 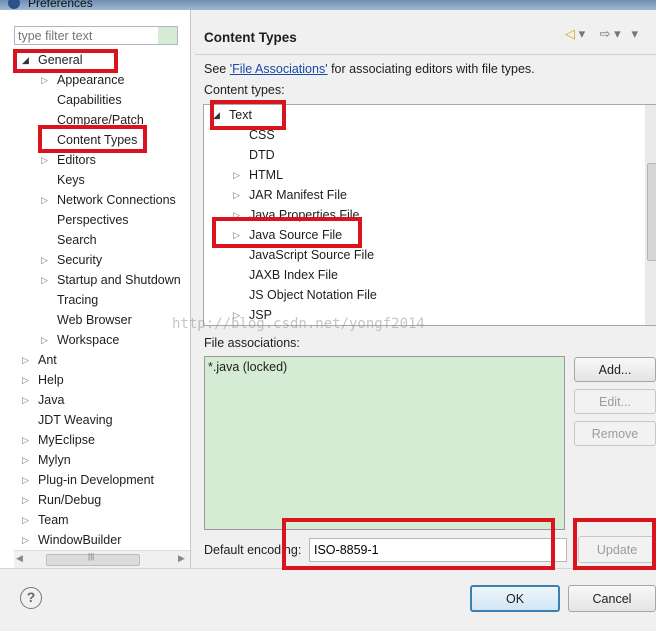 What do you see at coordinates (217, 69) in the screenshot?
I see `hint-prefix: See` at bounding box center [217, 69].